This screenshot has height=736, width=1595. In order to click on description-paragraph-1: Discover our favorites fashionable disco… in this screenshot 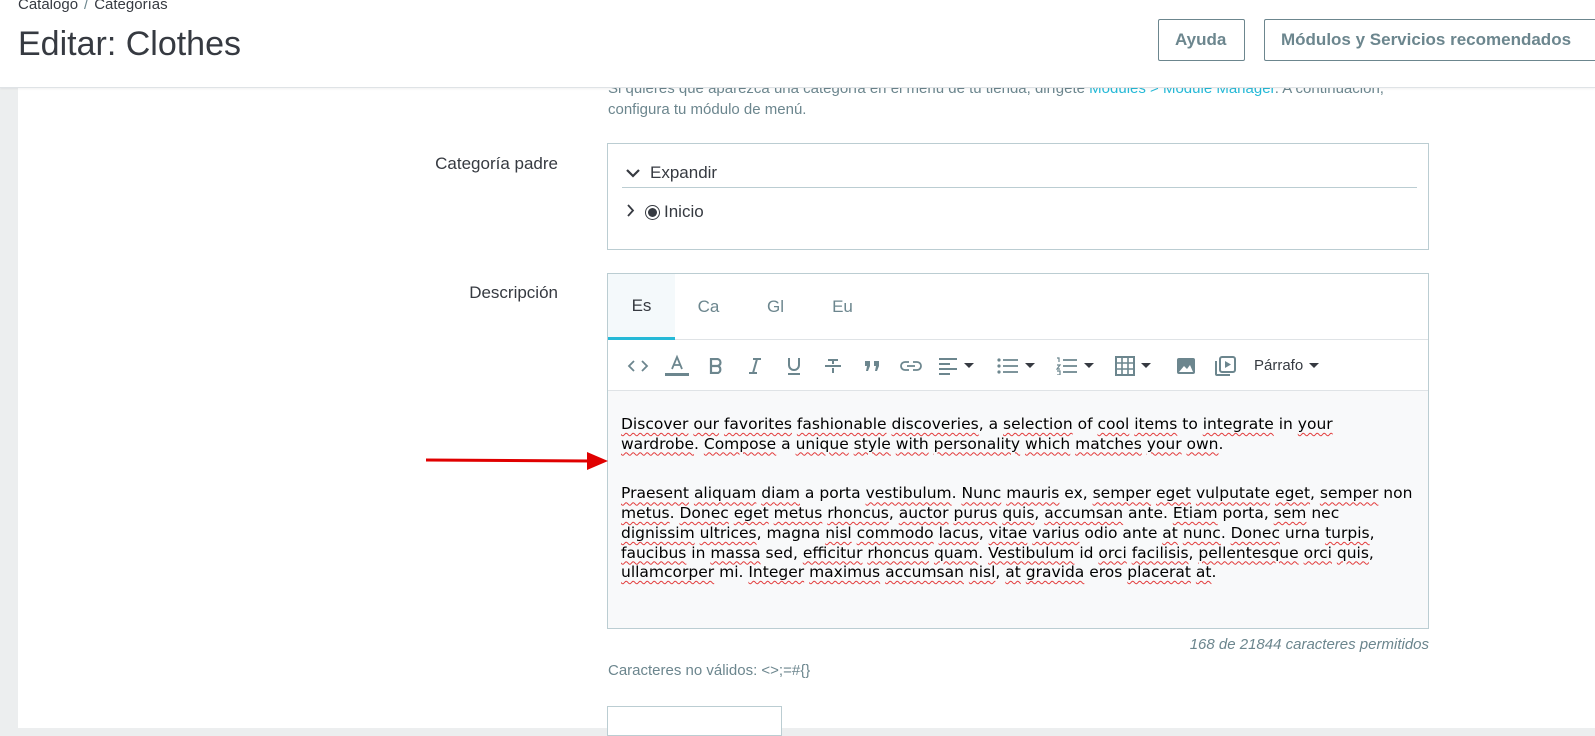, I will do `click(977, 434)`.